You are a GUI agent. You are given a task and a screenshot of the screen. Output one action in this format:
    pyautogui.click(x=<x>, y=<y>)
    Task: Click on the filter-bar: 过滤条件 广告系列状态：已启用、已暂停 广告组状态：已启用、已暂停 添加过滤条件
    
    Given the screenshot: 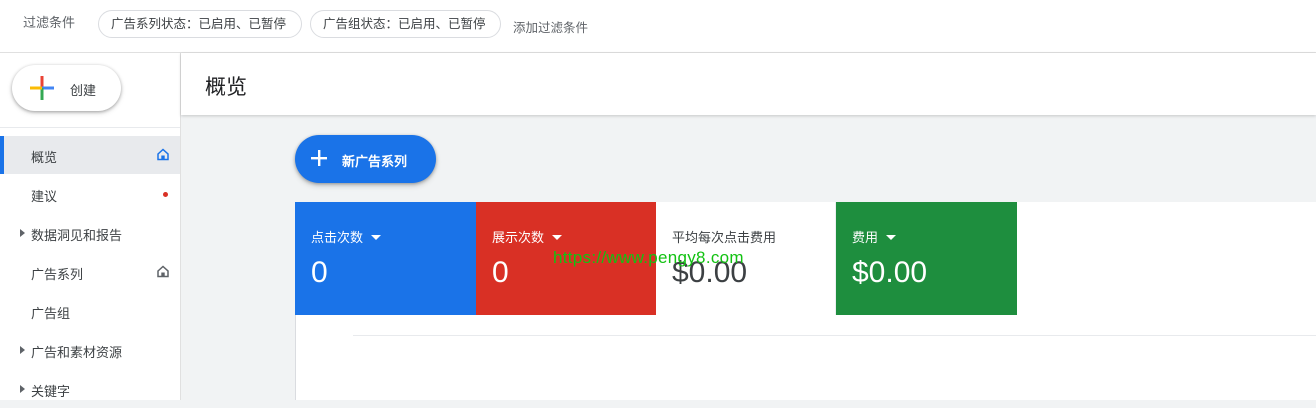 What is the action you would take?
    pyautogui.click(x=658, y=26)
    